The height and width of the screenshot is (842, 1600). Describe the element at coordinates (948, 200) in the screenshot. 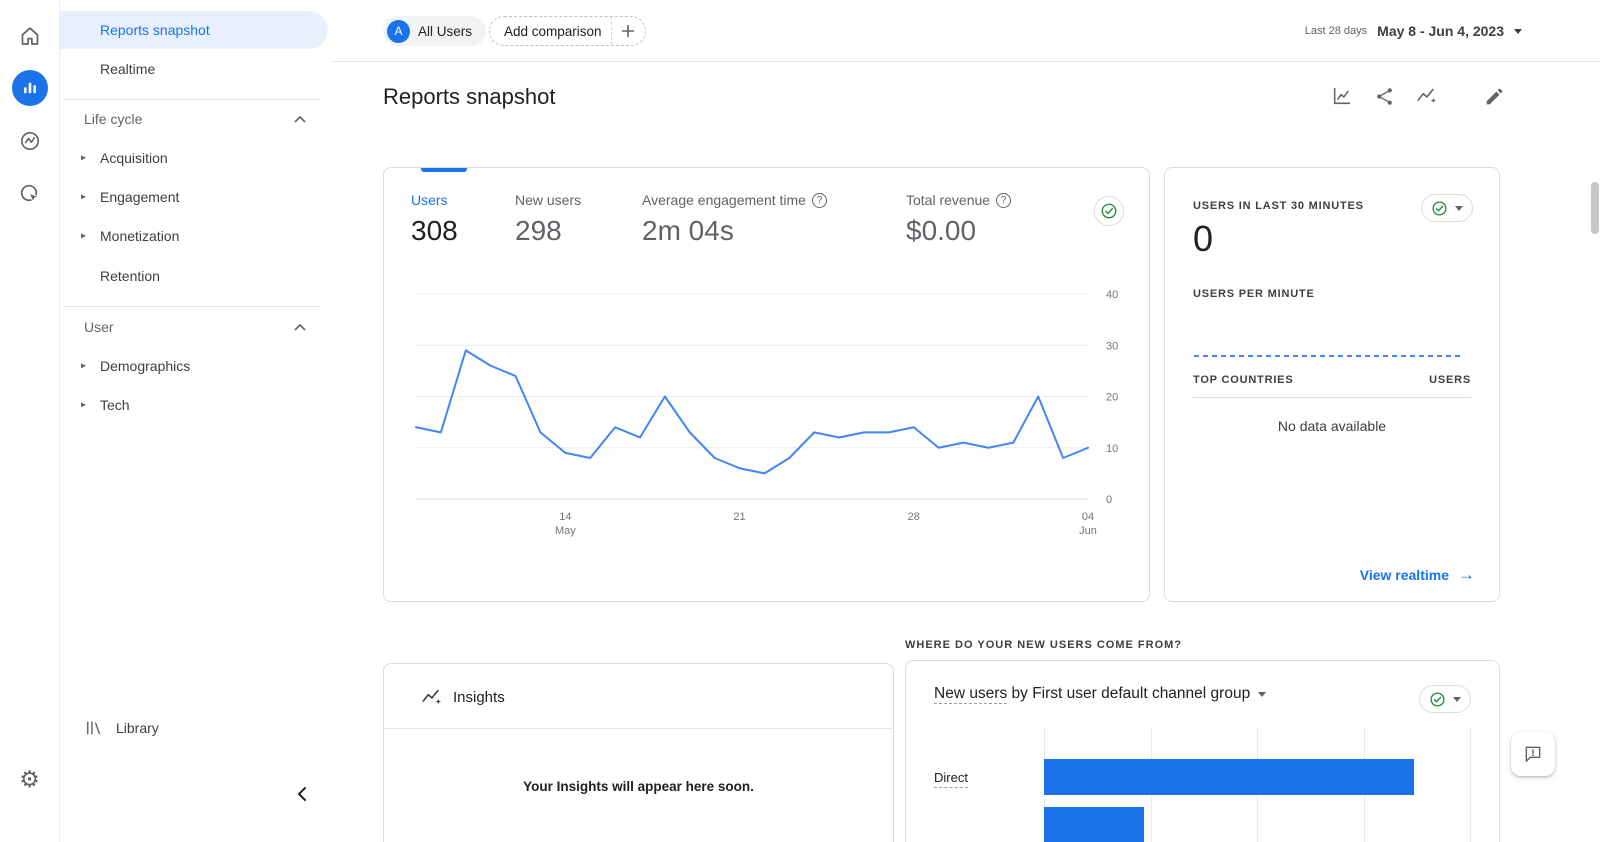

I see `metric-label: Total revenue` at that location.